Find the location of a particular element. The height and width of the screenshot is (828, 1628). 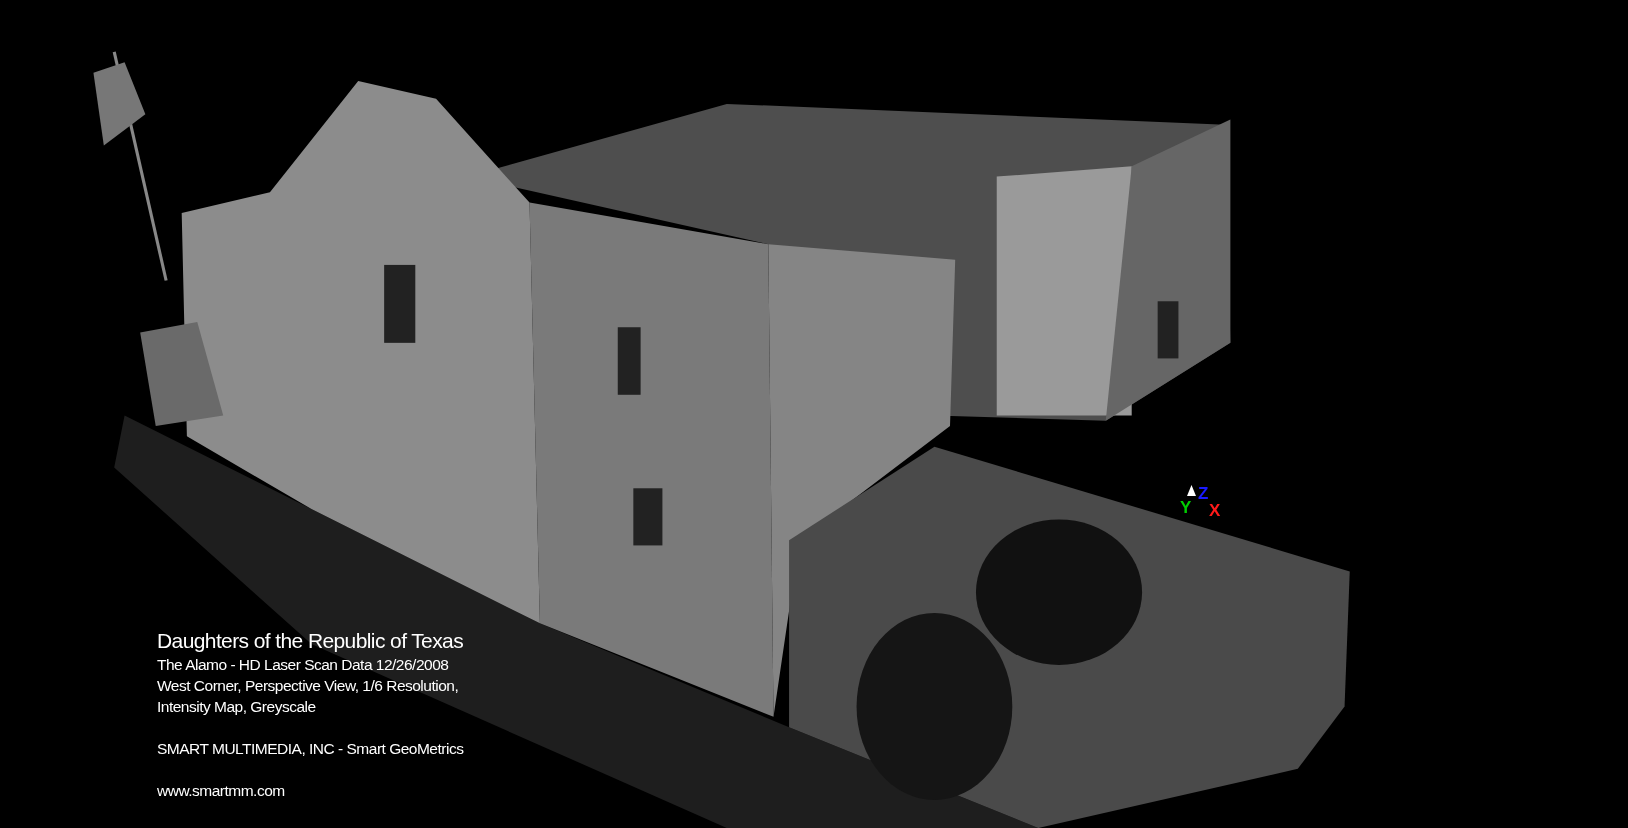

caption-line: West Corner, Perspective View, 1/6 Resolution, is located at coordinates (308, 686).